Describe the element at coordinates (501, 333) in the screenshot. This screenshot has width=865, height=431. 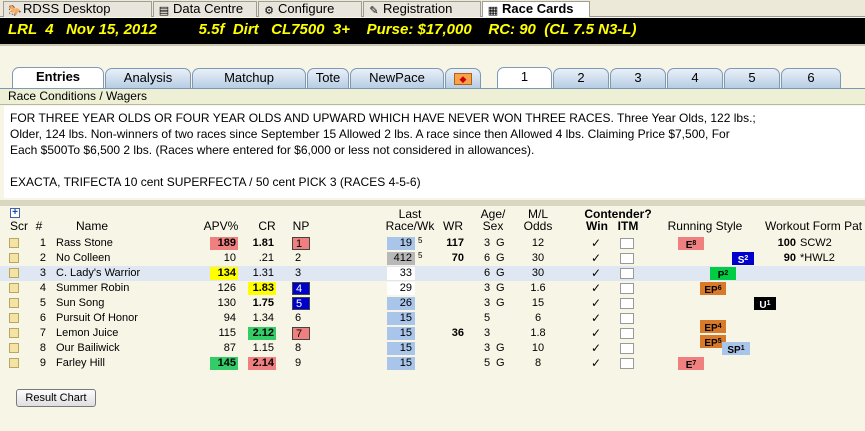
I see `sex-value` at that location.